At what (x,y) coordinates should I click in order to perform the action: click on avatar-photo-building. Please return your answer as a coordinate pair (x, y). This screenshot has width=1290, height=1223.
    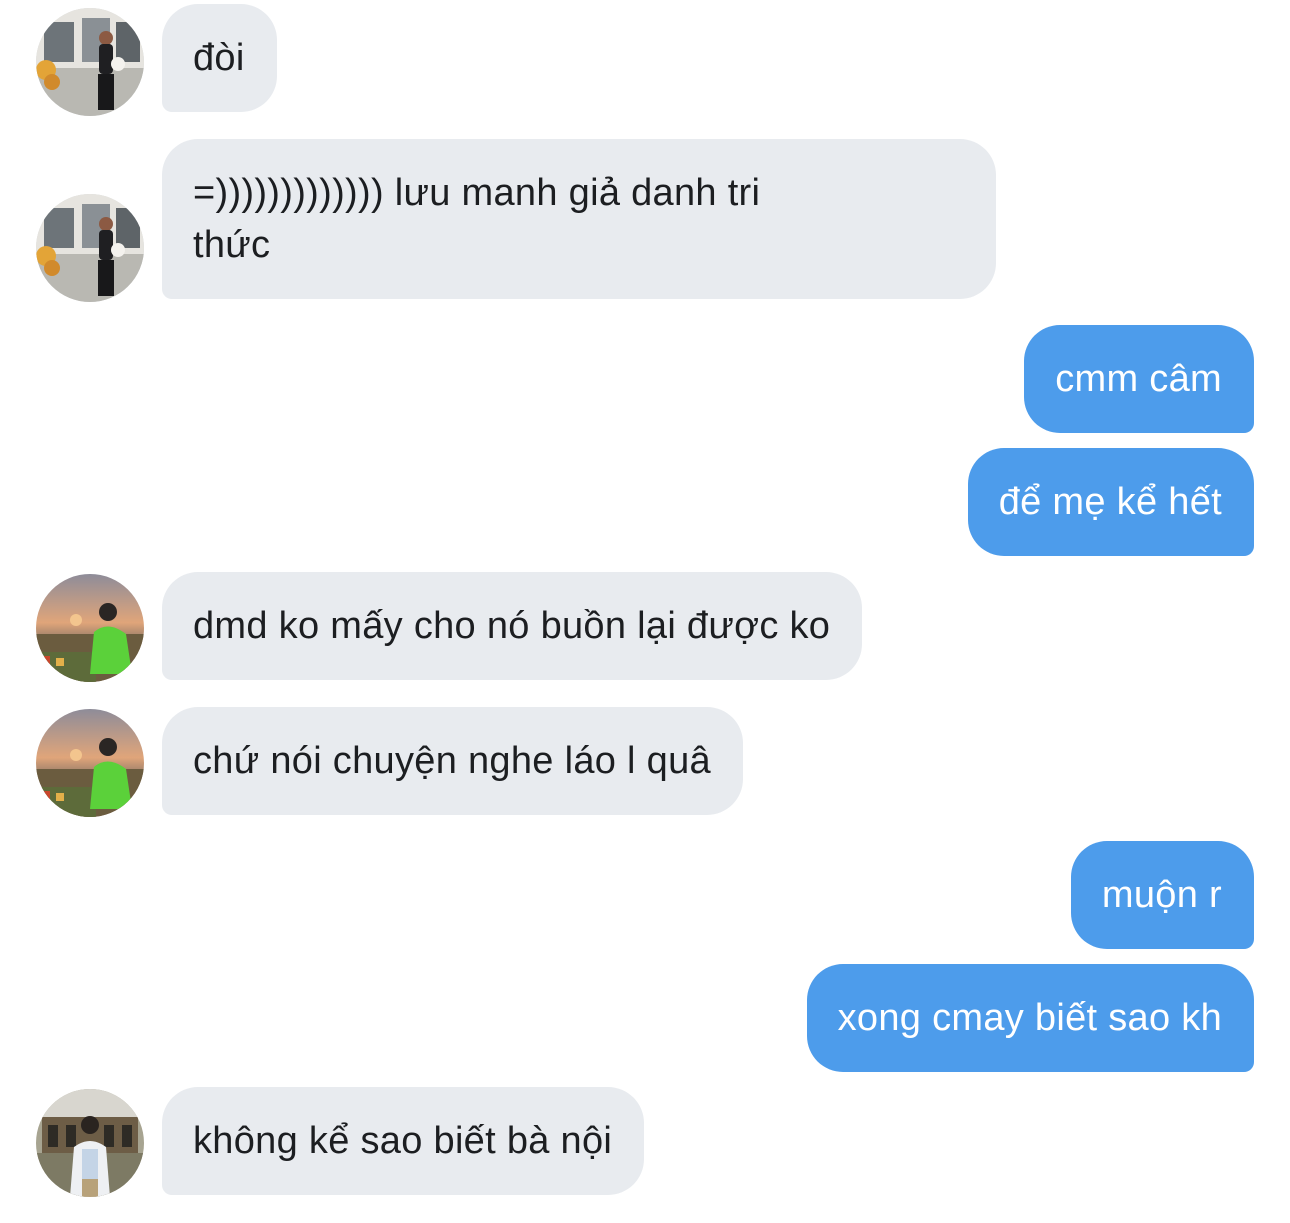
    Looking at the image, I should click on (90, 1143).